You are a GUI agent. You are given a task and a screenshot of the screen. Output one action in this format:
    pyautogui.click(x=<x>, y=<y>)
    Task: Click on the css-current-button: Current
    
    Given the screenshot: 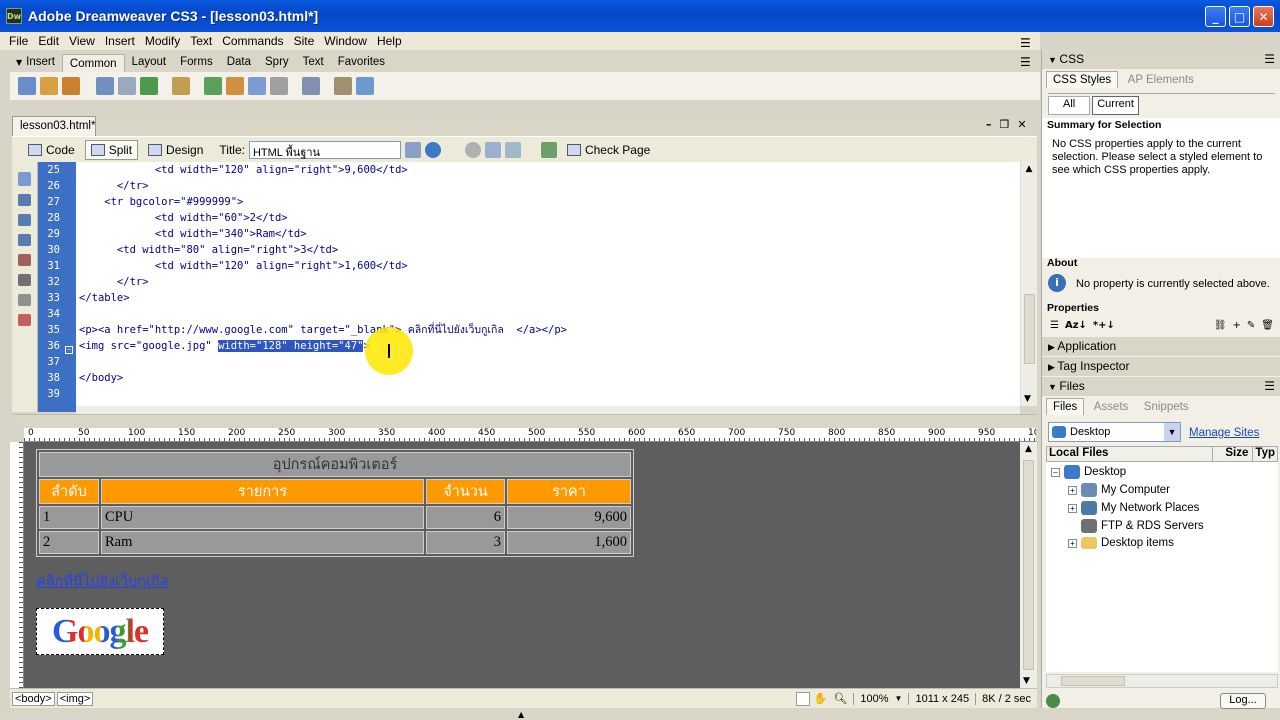 What is the action you would take?
    pyautogui.click(x=1115, y=105)
    